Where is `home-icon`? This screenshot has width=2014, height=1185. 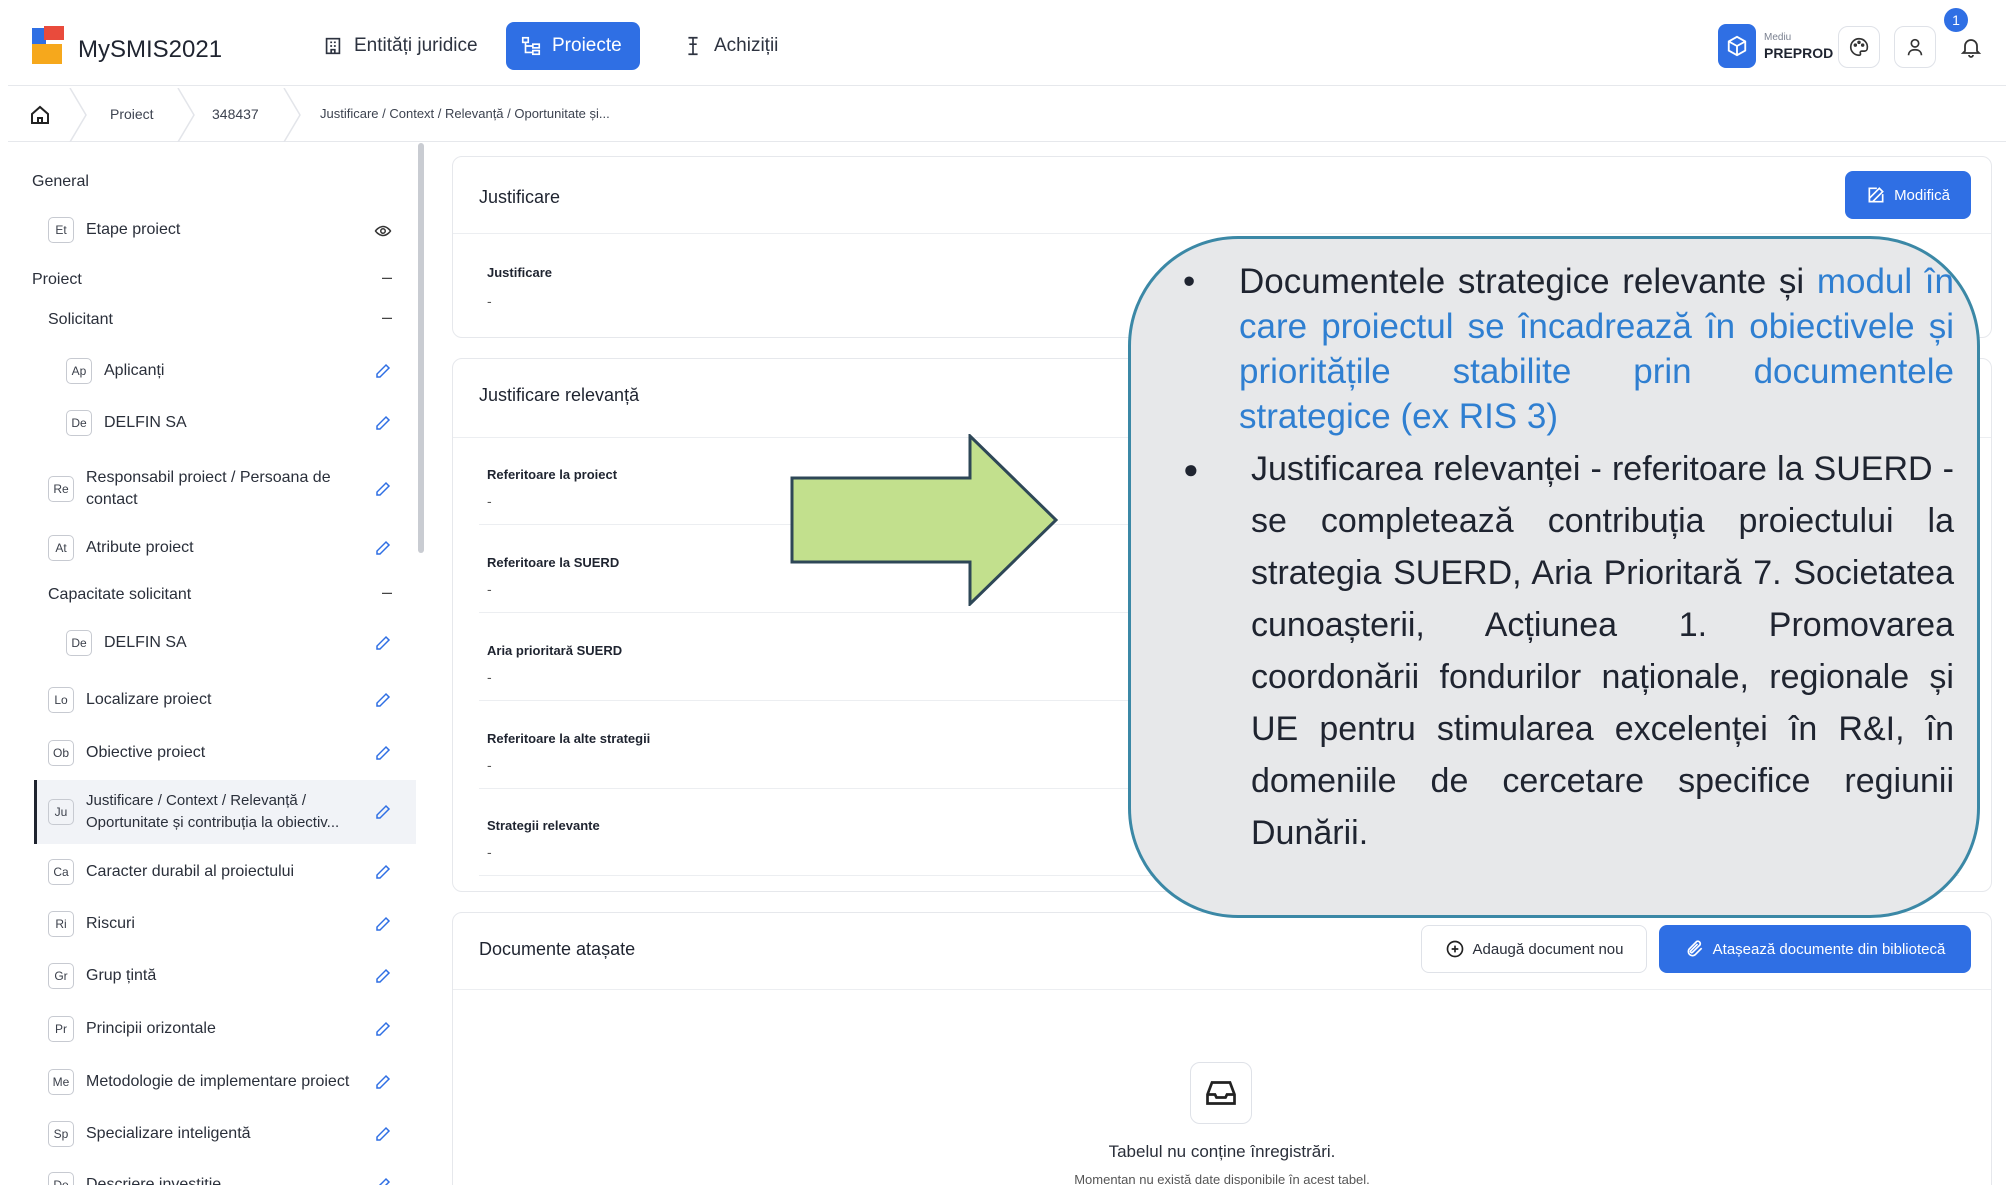 home-icon is located at coordinates (40, 115).